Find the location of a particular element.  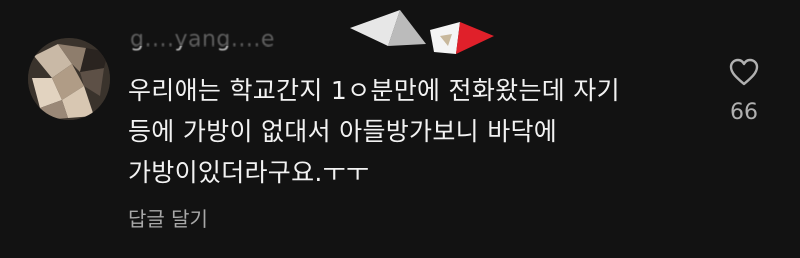

reply-button: 답글 달기 is located at coordinates (168, 219).